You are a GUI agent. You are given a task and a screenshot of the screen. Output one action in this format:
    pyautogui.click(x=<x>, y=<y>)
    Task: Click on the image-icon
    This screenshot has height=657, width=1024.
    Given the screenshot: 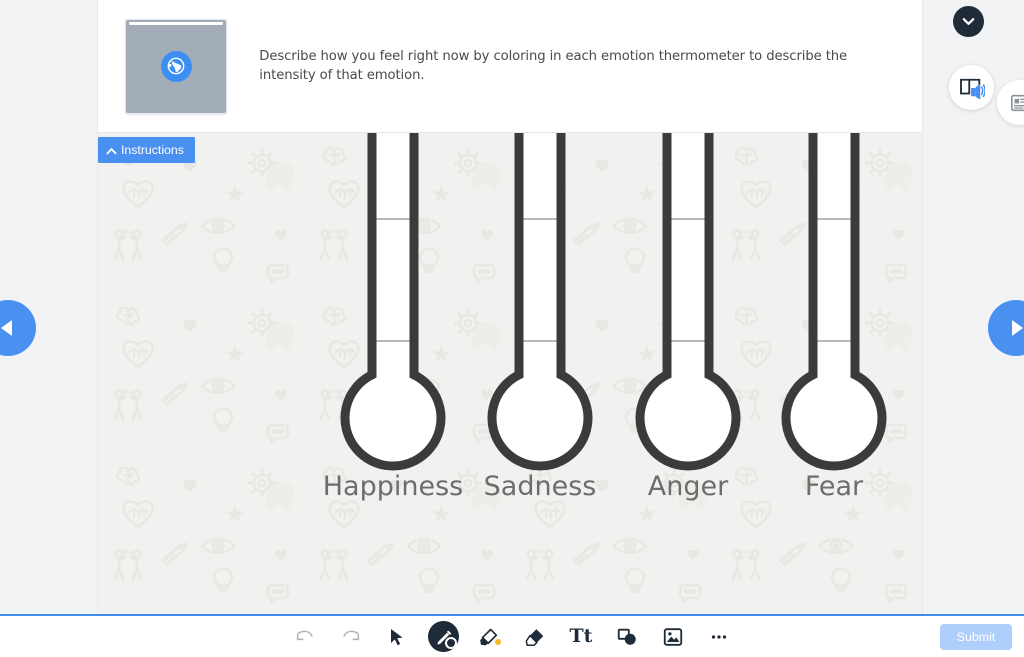 What is the action you would take?
    pyautogui.click(x=673, y=636)
    